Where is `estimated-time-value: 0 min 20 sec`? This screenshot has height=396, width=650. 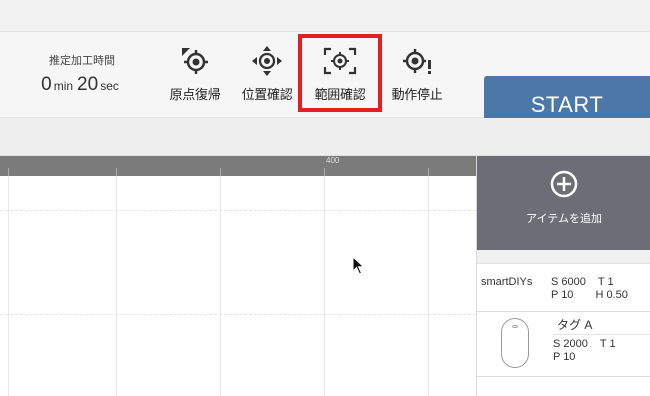
estimated-time-value: 0 min 20 sec is located at coordinates (82, 85).